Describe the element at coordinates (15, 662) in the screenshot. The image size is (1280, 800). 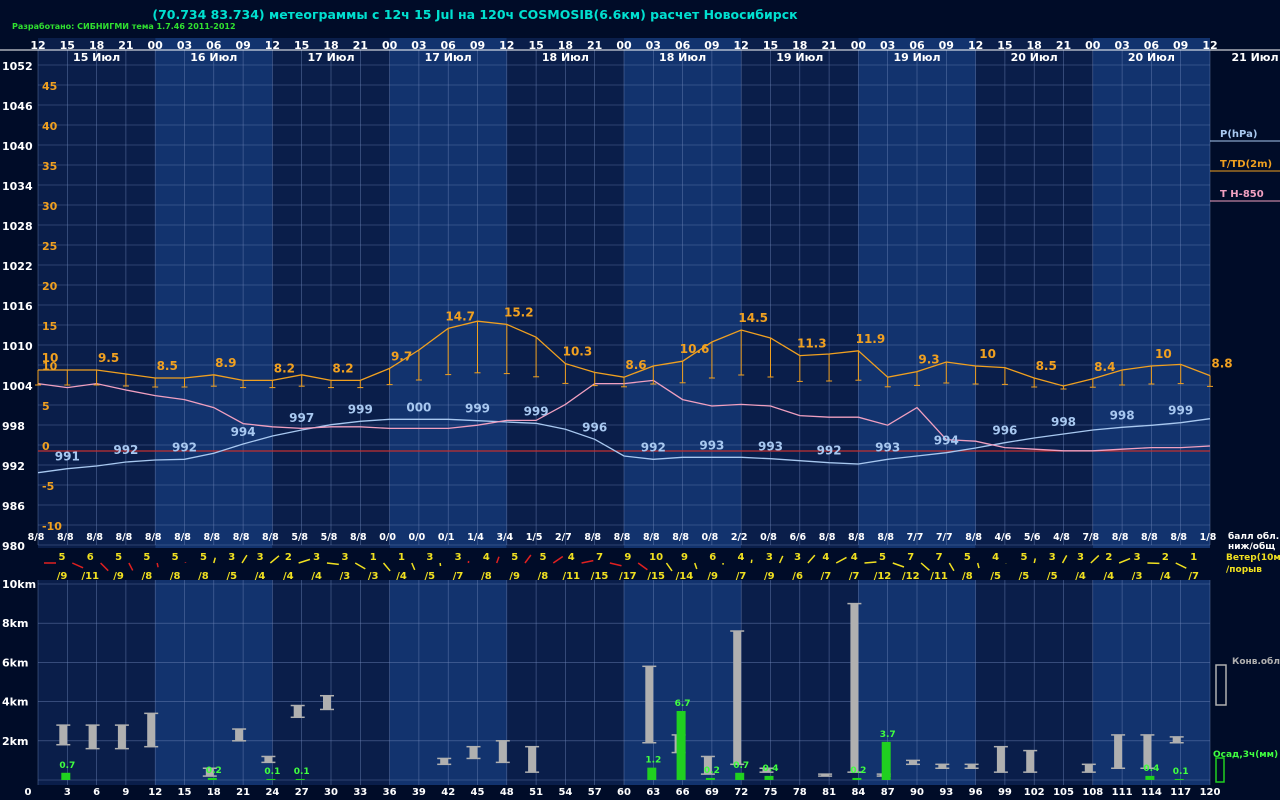
I see `km-tick-label: 6km` at that location.